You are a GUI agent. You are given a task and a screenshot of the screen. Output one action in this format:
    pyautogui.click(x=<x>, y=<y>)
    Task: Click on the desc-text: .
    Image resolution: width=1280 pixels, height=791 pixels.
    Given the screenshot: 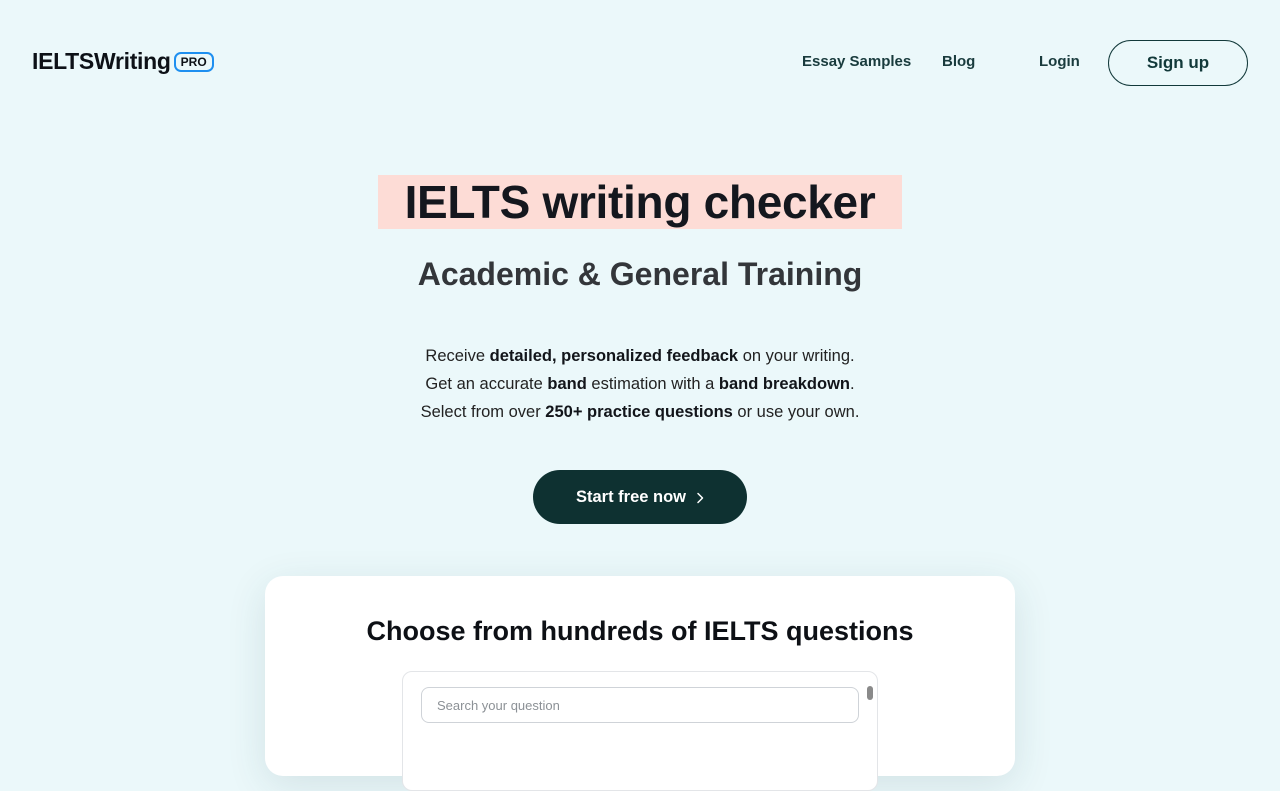 What is the action you would take?
    pyautogui.click(x=852, y=384)
    